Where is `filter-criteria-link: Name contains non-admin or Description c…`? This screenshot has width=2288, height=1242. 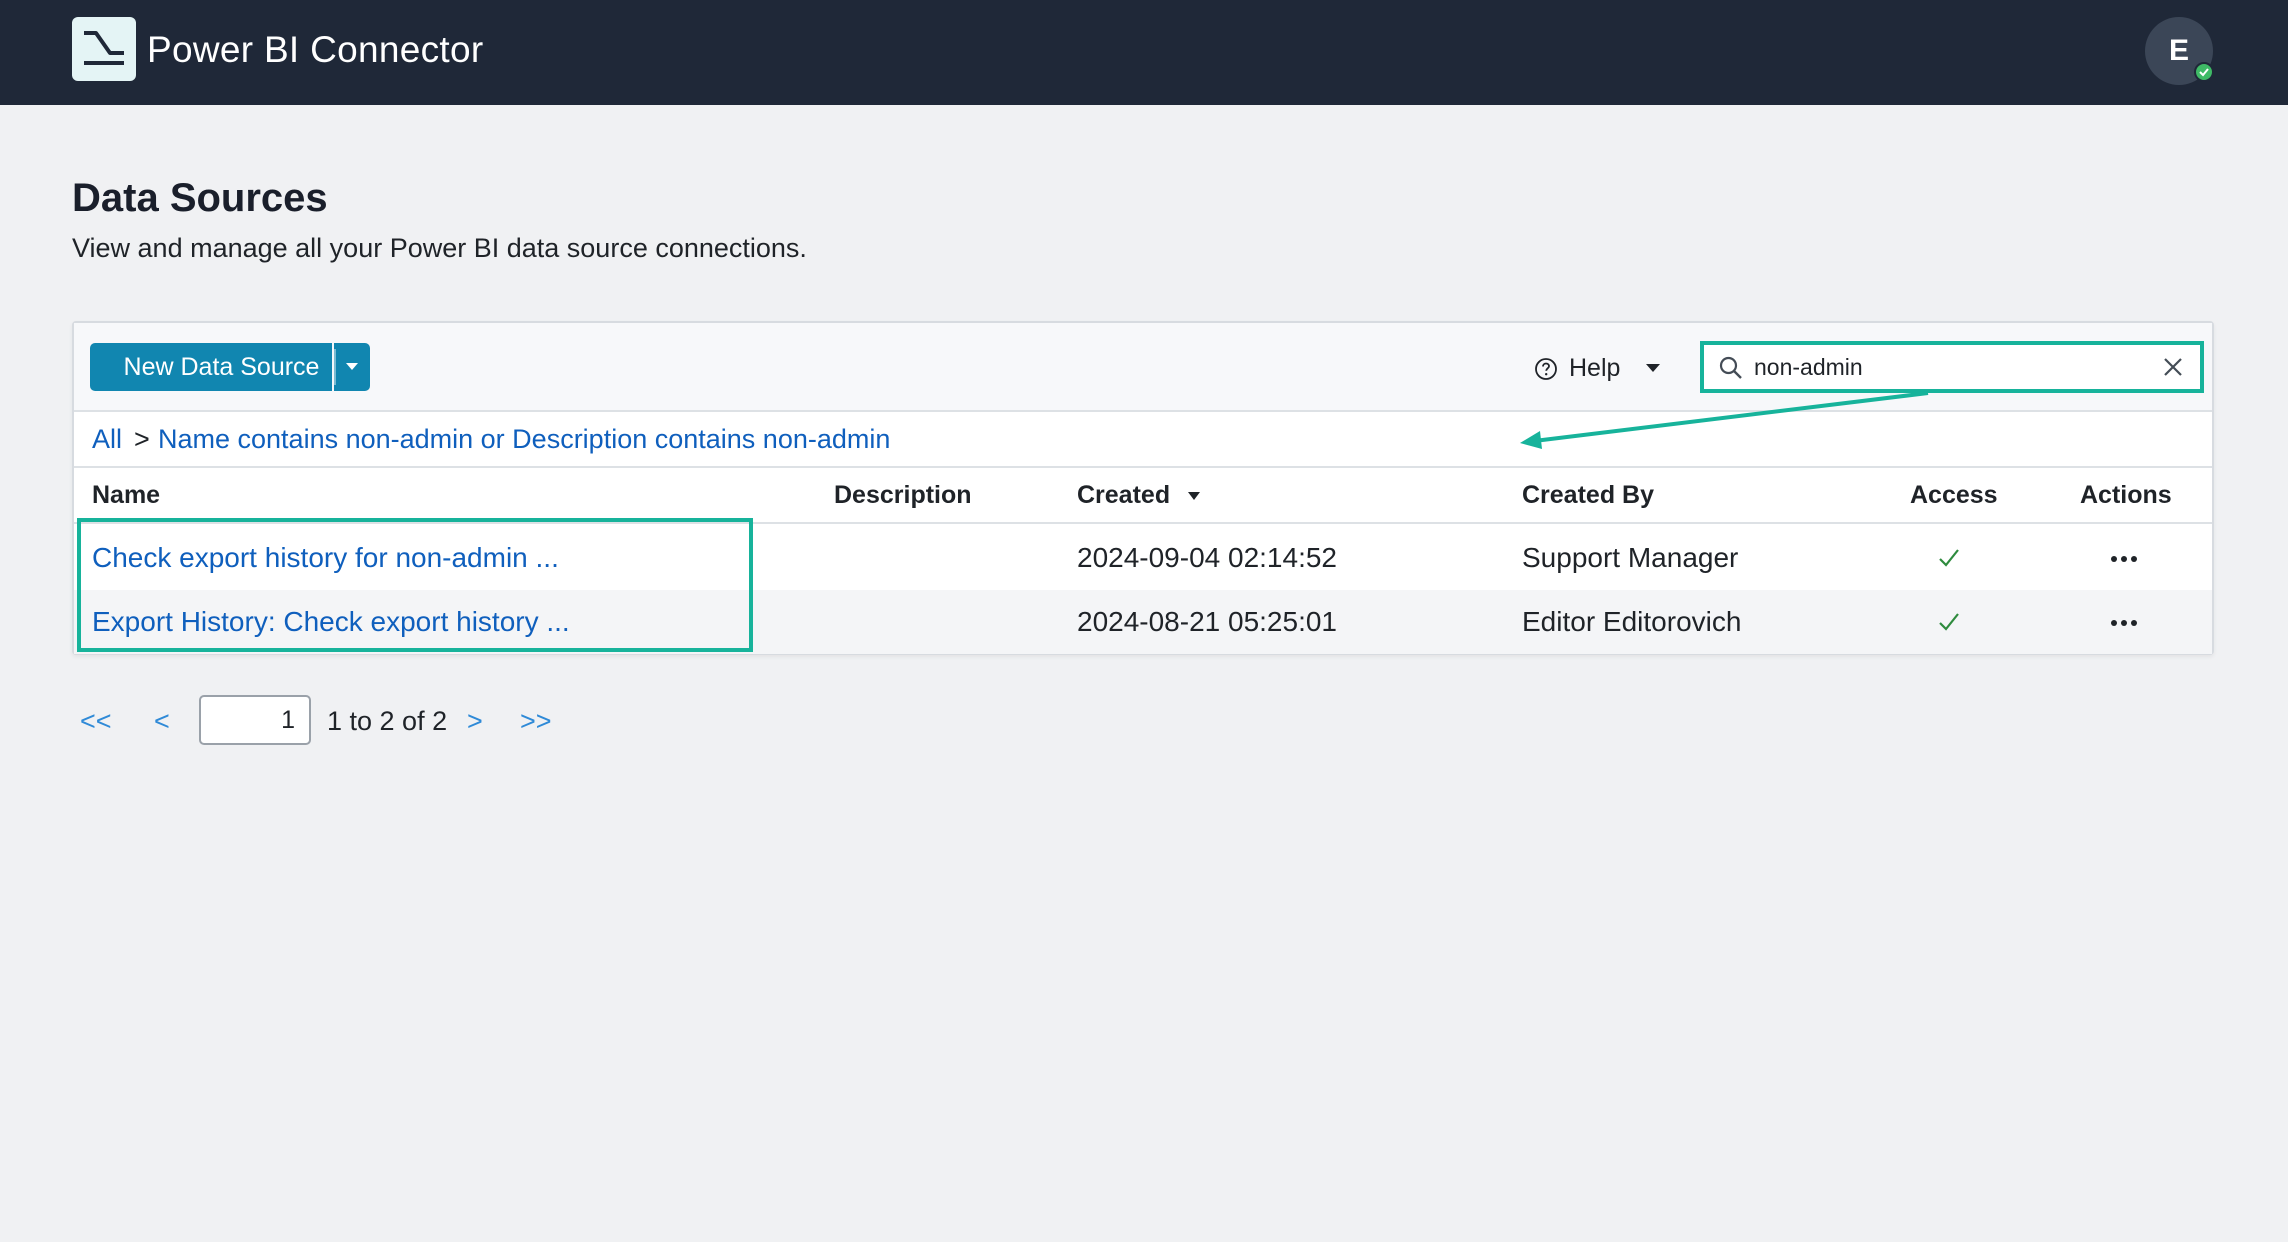 filter-criteria-link: Name contains non-admin or Description c… is located at coordinates (524, 439).